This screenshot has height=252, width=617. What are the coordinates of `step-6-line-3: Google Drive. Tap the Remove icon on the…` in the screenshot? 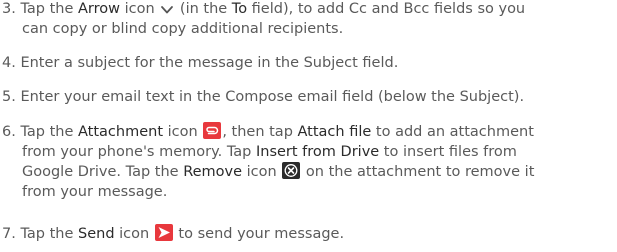 It's located at (308, 172).